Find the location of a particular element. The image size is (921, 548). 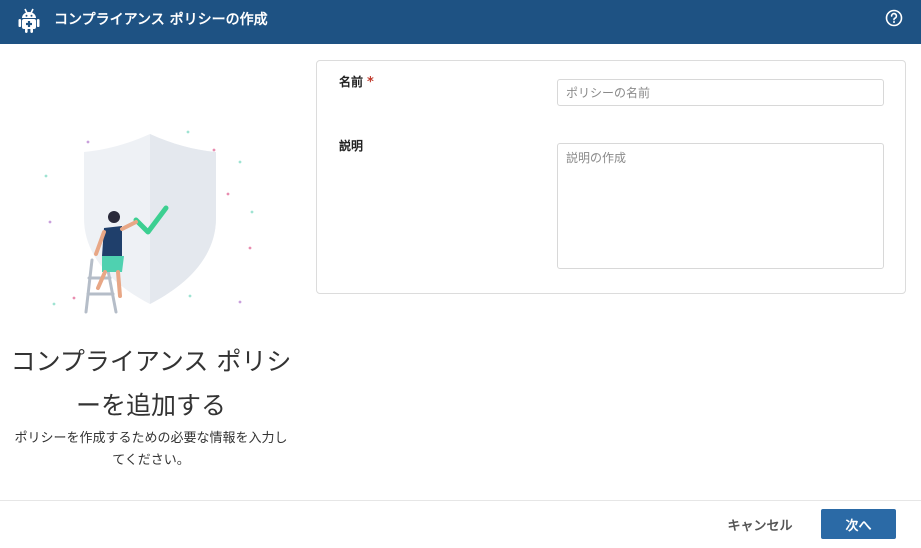

required-indicator: * is located at coordinates (370, 82).